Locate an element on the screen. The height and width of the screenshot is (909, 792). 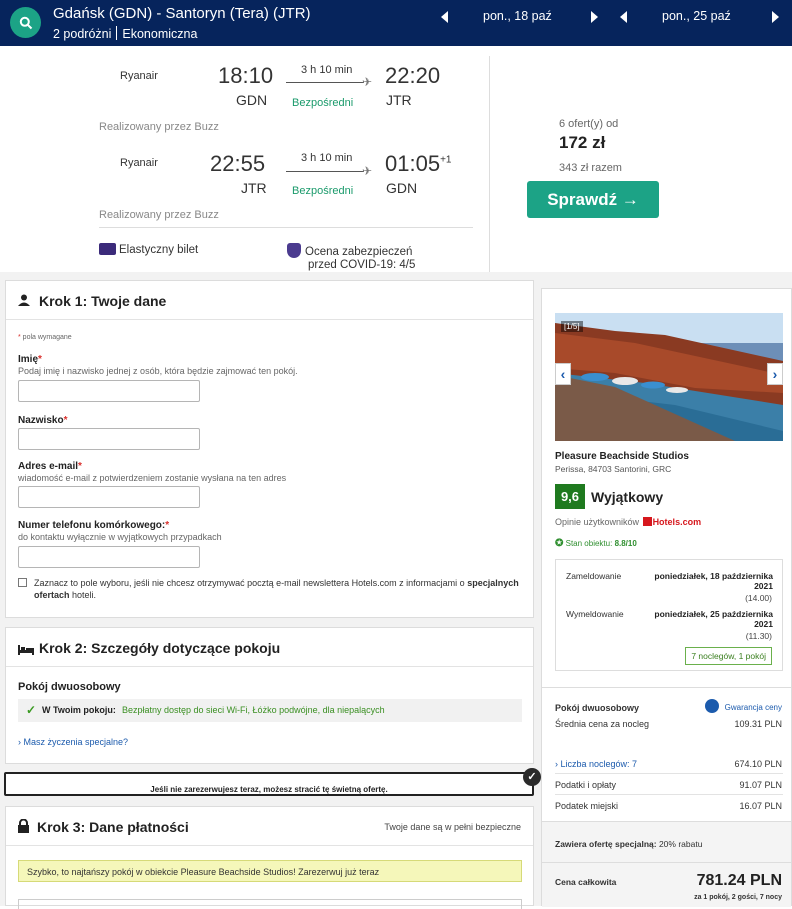
inbound-route-line is located at coordinates (325, 171).